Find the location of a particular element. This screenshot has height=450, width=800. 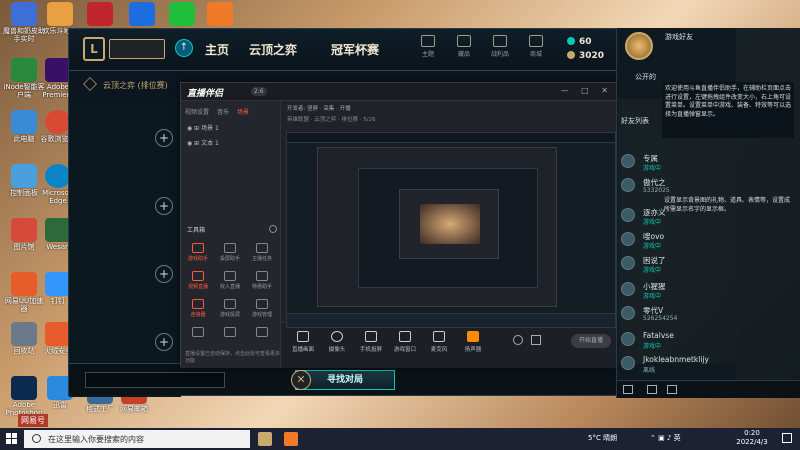

tool-pk is located at coordinates (230, 333).